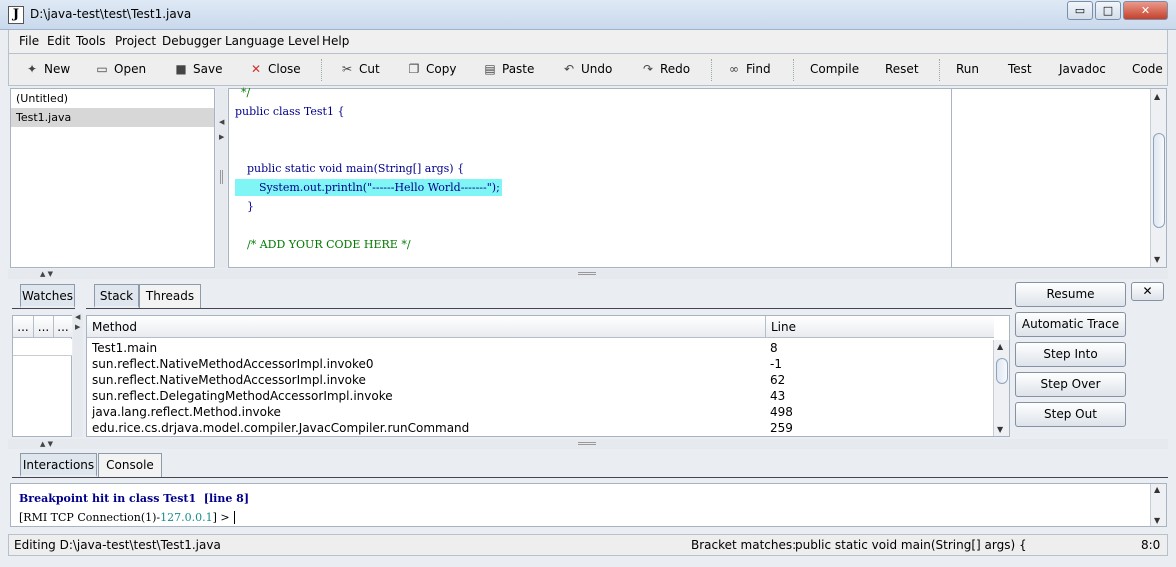  I want to click on table-row: java.lang.reflect.Method.invoke 498, so click(442, 412).